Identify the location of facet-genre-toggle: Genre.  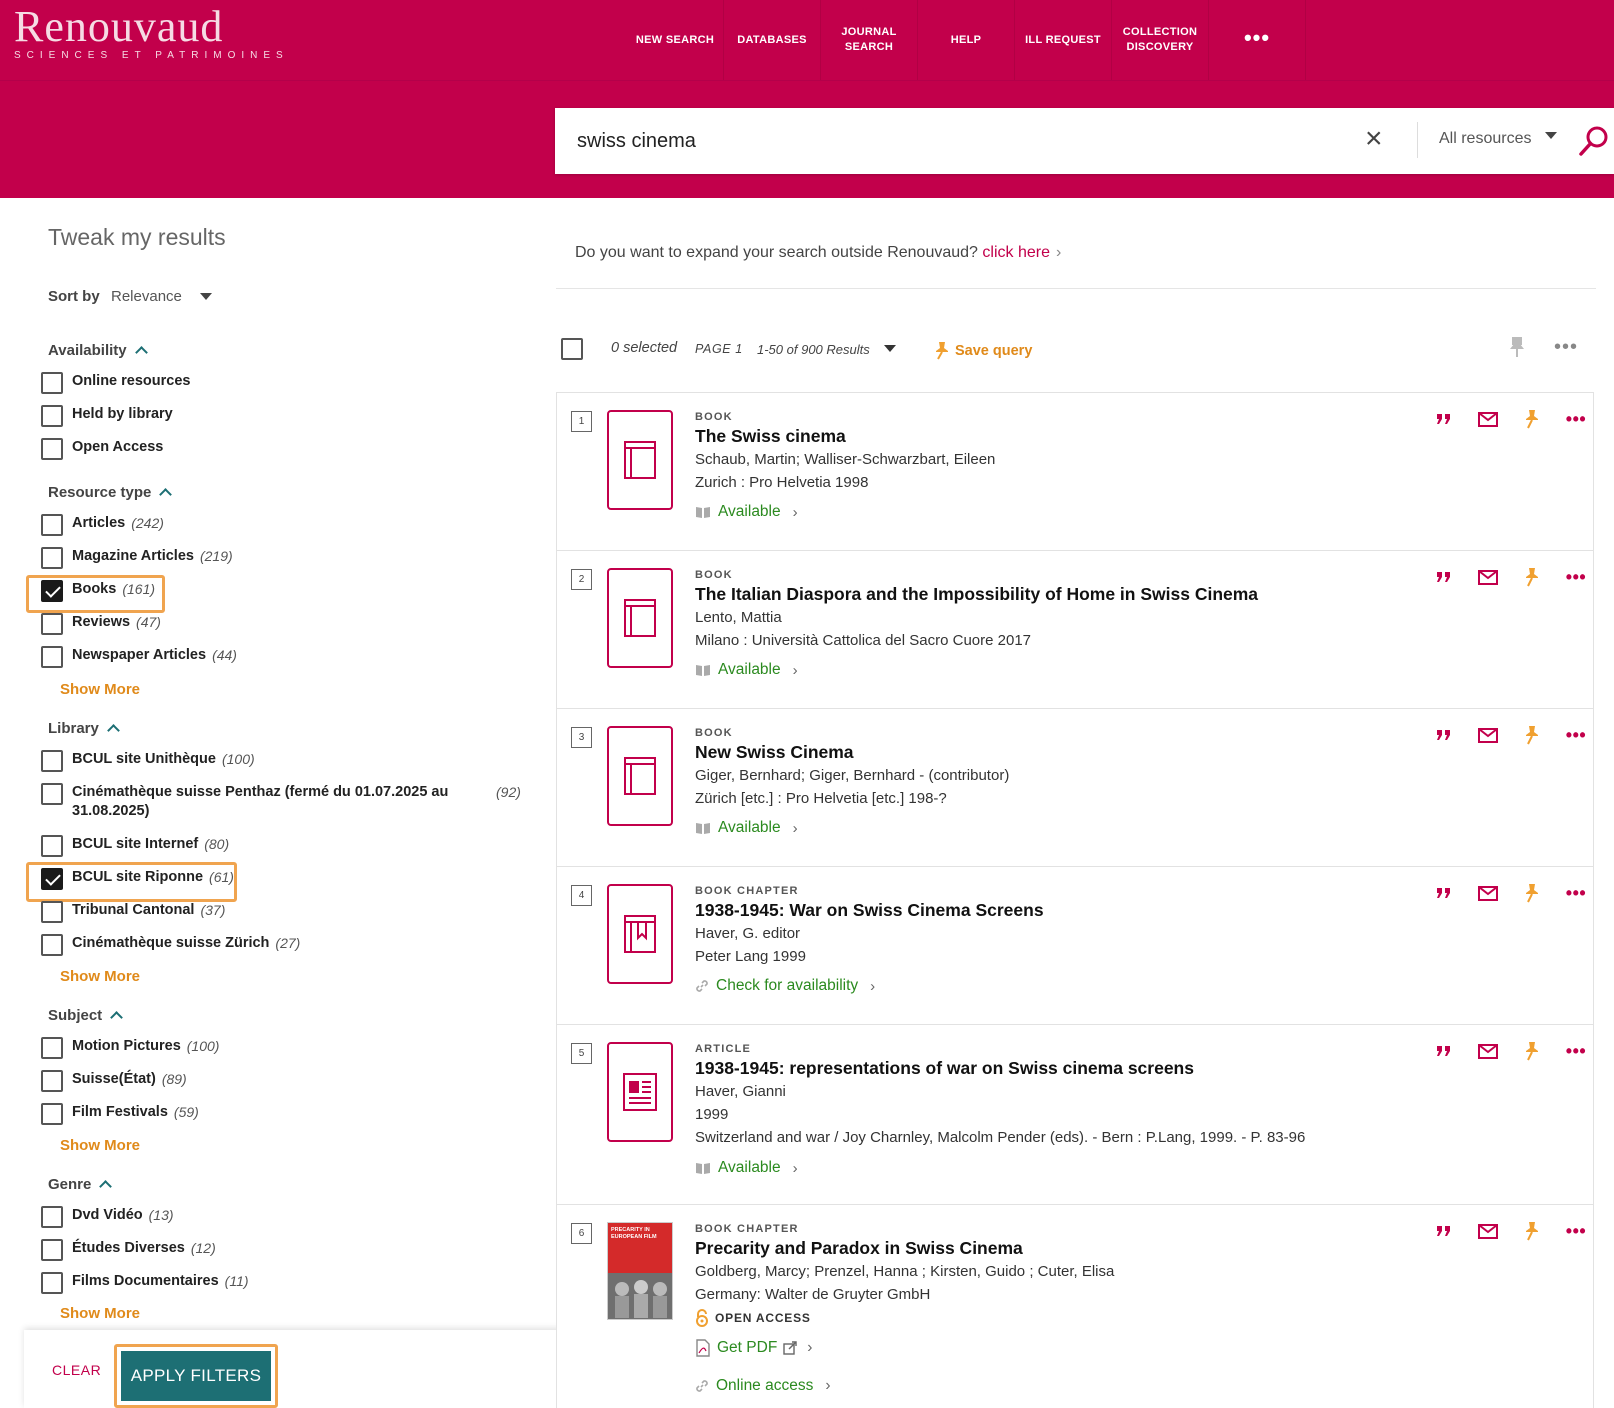
(80, 1184).